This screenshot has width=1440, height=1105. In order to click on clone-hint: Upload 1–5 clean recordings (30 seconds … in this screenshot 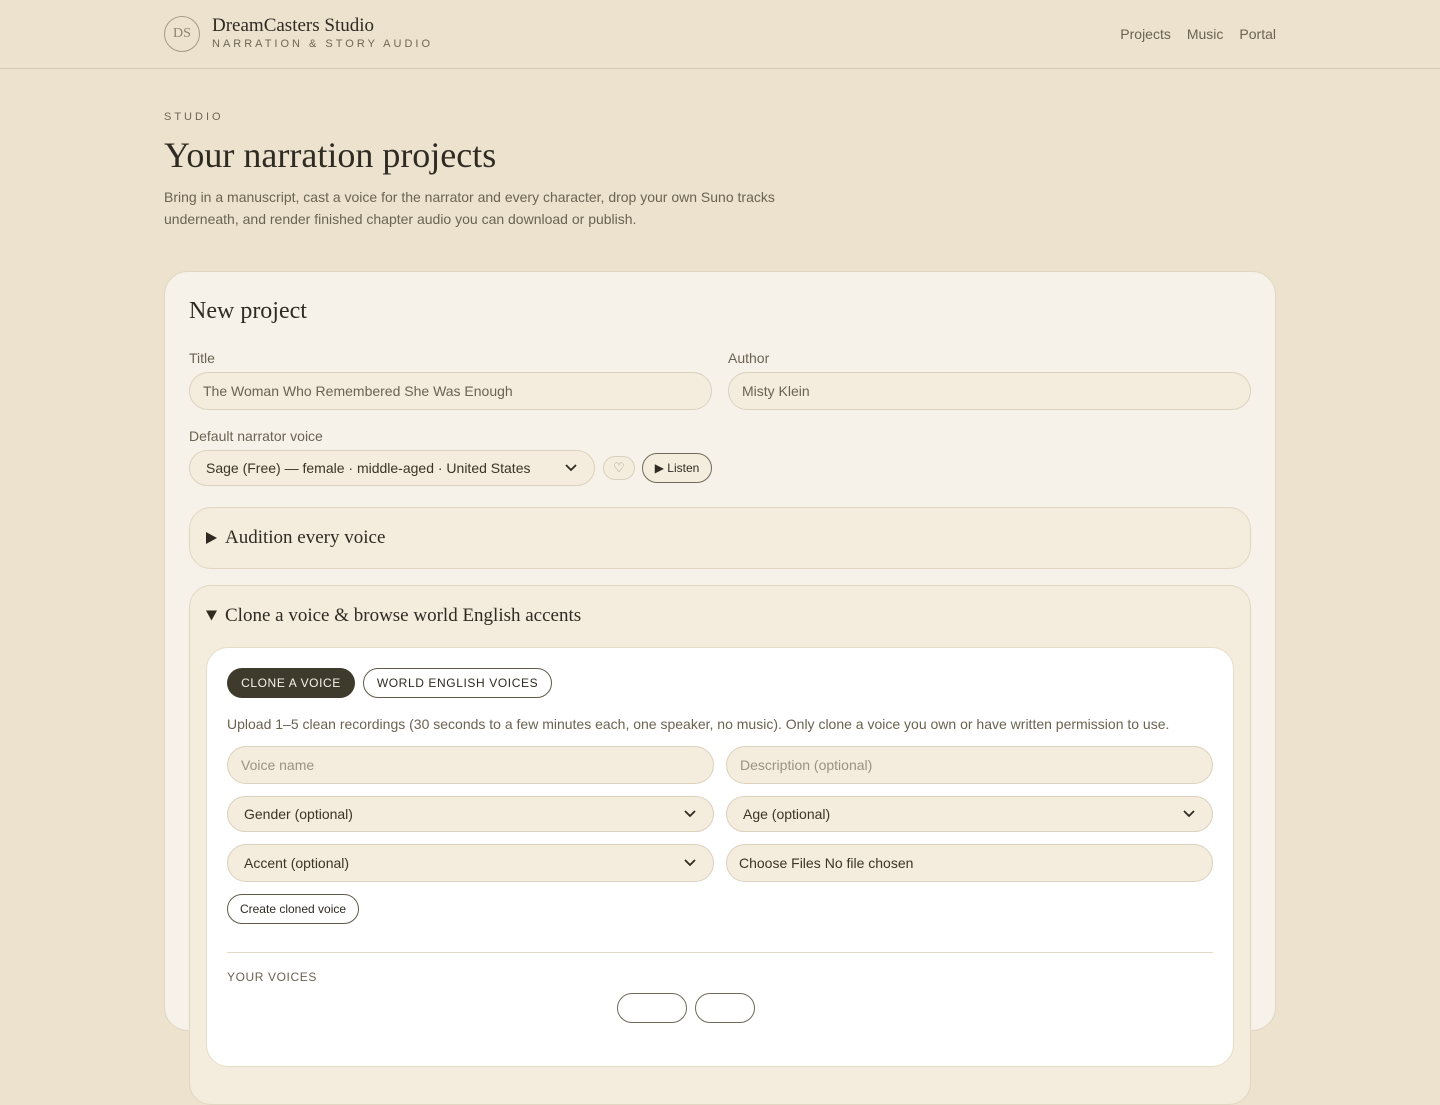, I will do `click(698, 724)`.